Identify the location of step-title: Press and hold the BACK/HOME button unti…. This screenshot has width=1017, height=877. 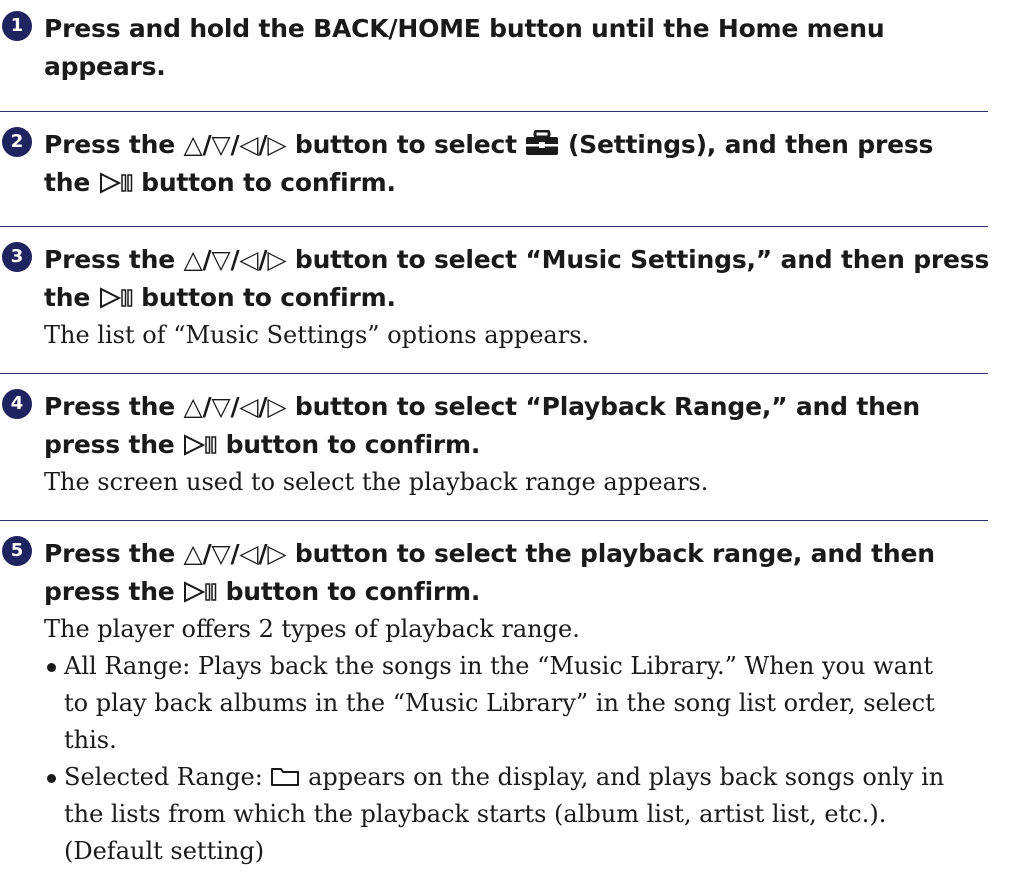
(516, 48).